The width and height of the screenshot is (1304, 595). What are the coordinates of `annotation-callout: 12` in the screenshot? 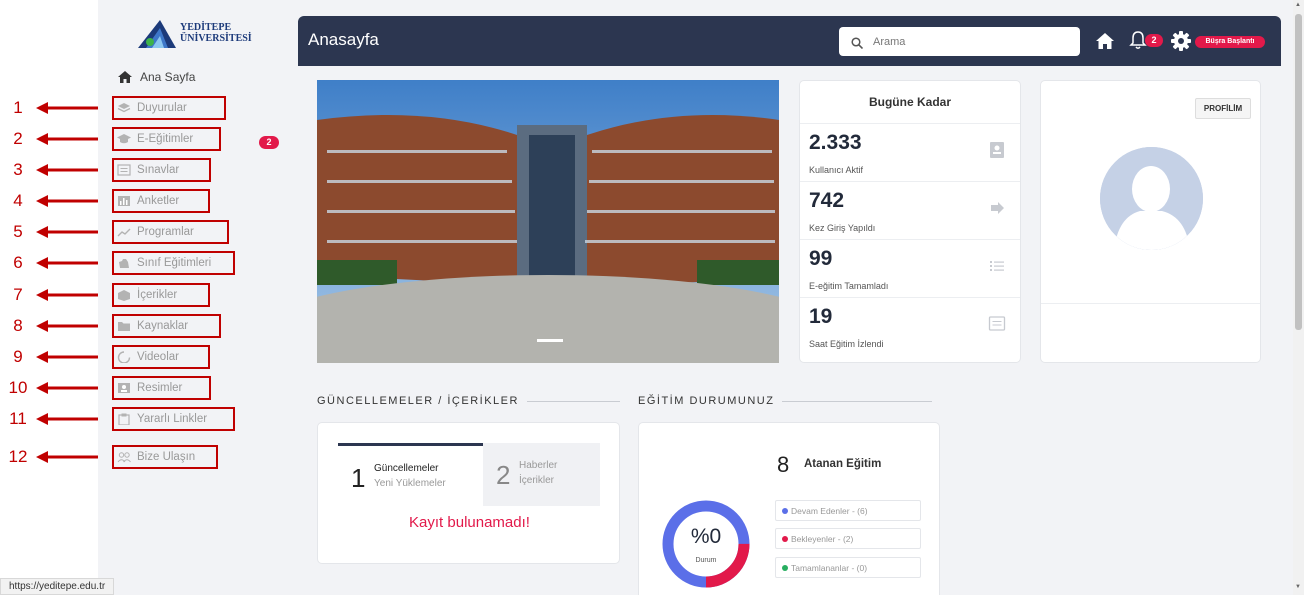 It's located at (55, 457).